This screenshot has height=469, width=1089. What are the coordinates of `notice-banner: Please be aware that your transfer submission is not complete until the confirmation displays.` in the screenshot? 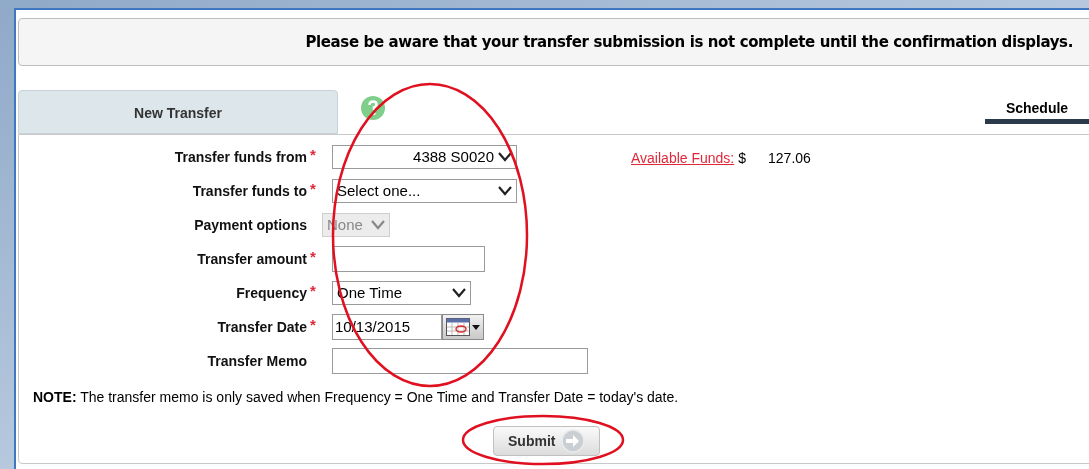 It's located at (553, 42).